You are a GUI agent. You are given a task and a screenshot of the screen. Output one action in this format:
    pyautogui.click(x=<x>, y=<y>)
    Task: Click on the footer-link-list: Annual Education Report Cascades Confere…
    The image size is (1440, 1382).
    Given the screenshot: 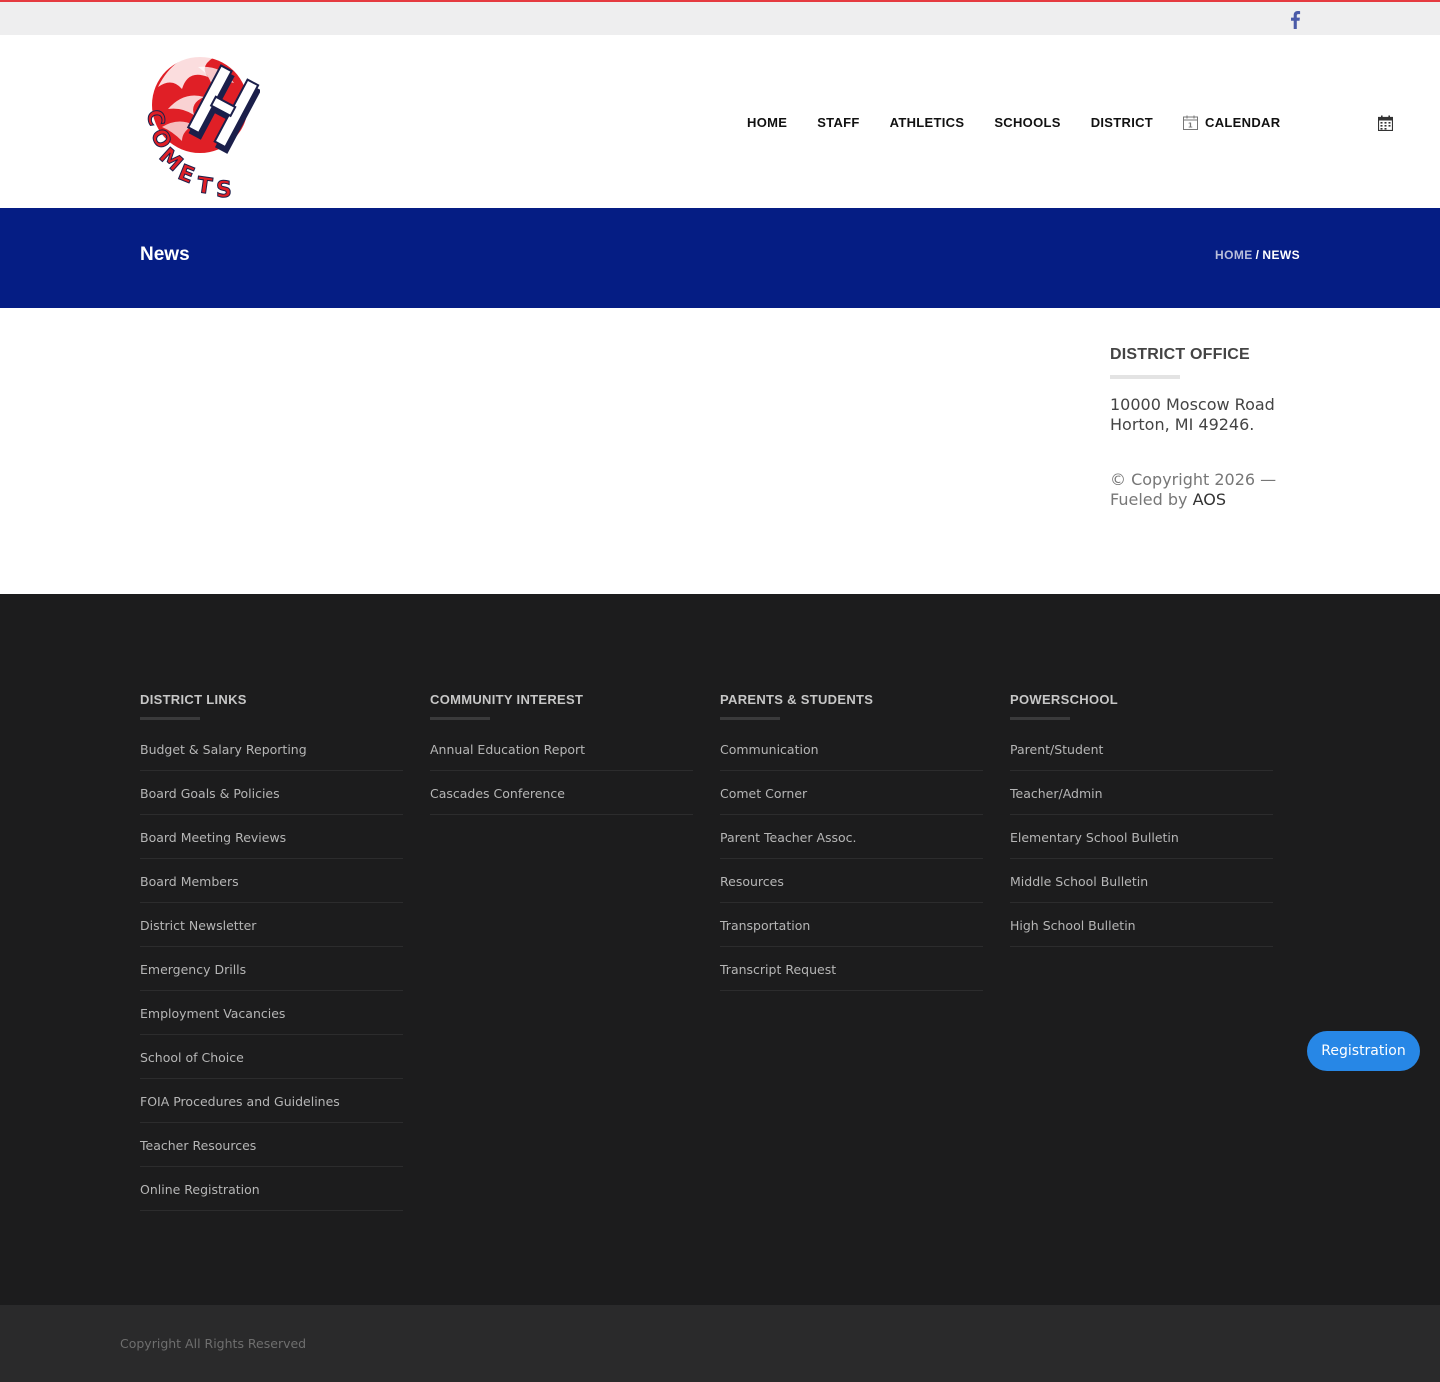 What is the action you would take?
    pyautogui.click(x=561, y=771)
    